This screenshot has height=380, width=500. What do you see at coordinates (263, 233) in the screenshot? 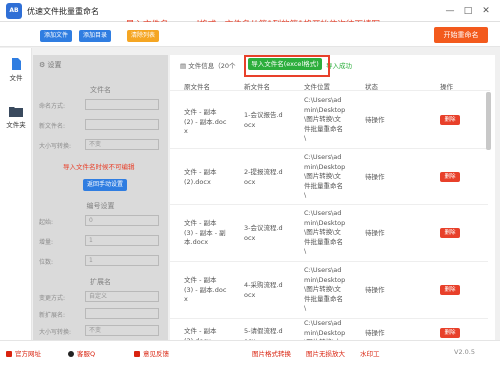
I see `cell-new-name: 3-会议流程.d ocx` at bounding box center [263, 233].